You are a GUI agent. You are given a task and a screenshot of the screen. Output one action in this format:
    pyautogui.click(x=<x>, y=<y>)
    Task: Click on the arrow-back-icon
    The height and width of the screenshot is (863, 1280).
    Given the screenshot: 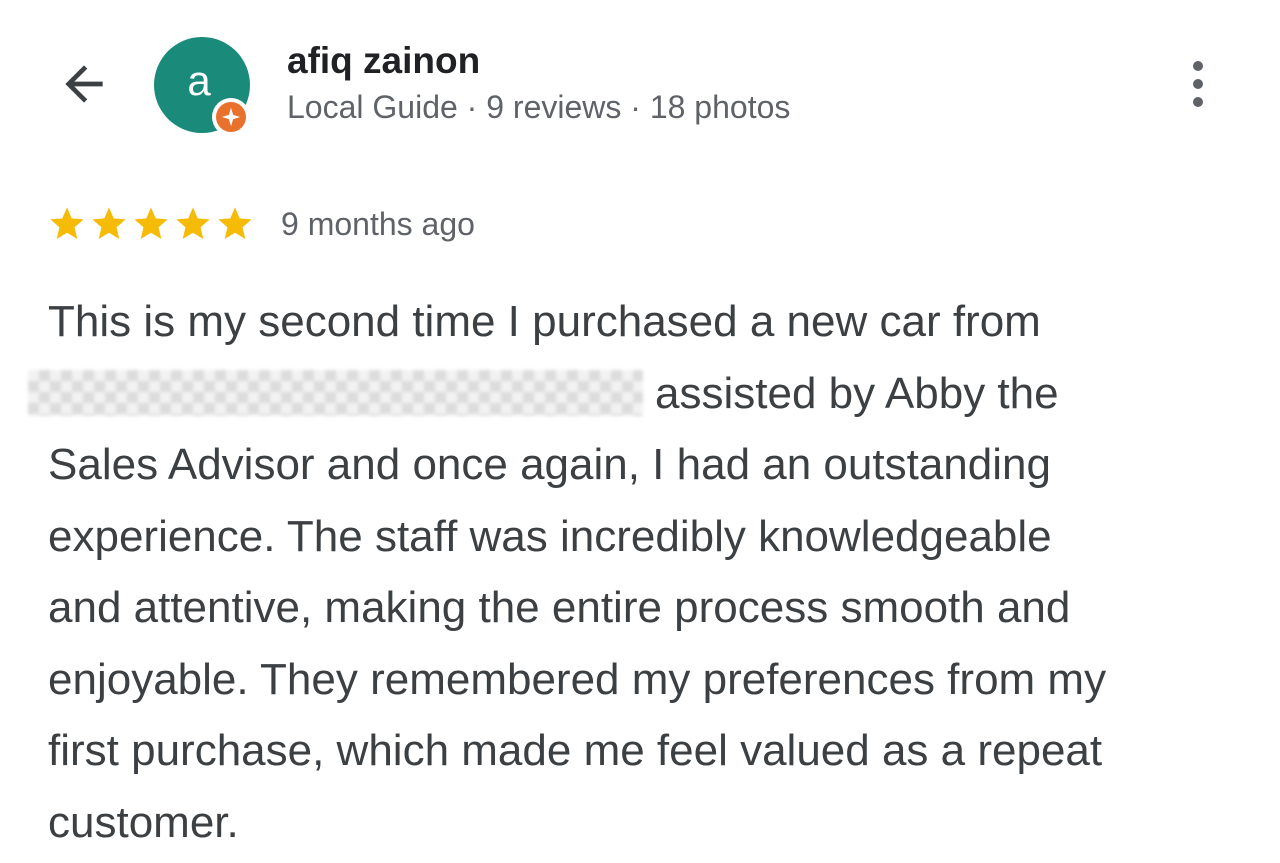 What is the action you would take?
    pyautogui.click(x=84, y=84)
    